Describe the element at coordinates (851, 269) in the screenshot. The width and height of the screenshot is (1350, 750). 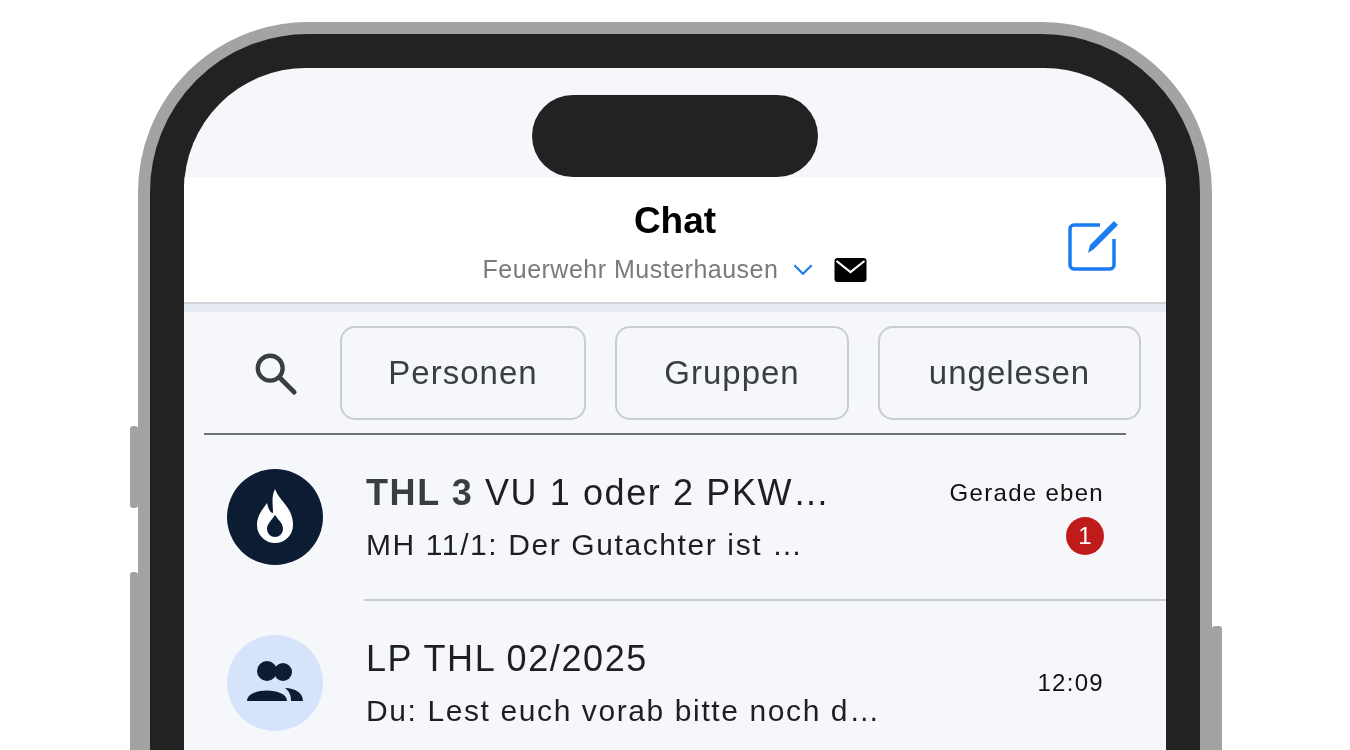
I see `envelope-icon` at that location.